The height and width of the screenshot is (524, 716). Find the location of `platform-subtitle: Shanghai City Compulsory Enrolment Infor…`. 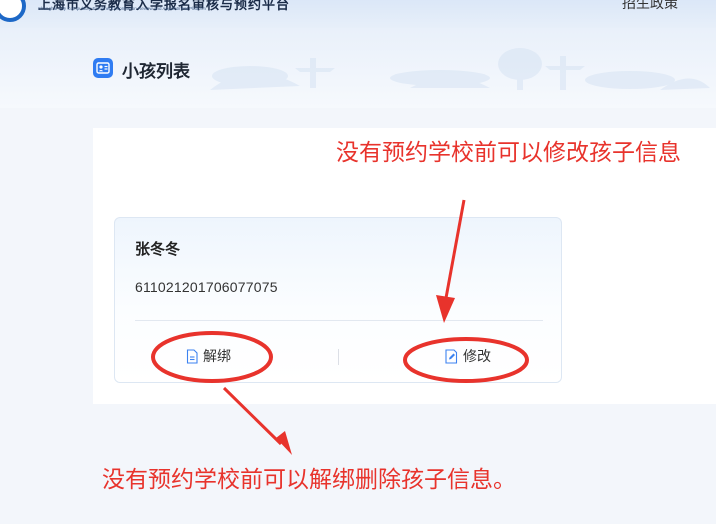

platform-subtitle: Shanghai City Compulsory Enrolment Infor… is located at coordinates (122, 8).